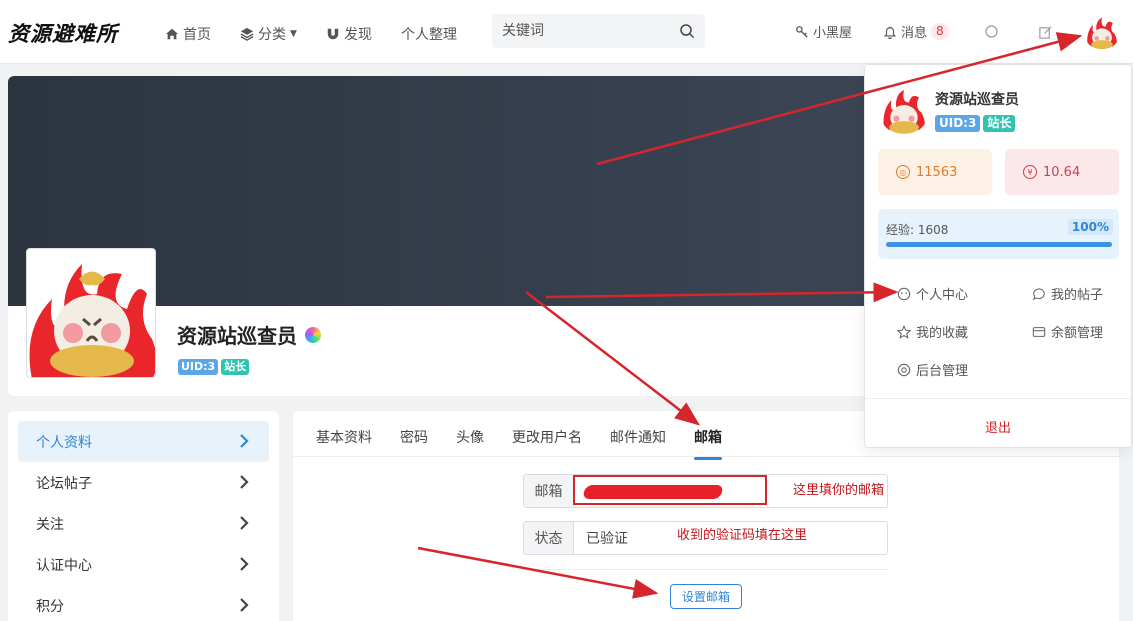 The height and width of the screenshot is (621, 1133). I want to click on profile-avatar, so click(91, 313).